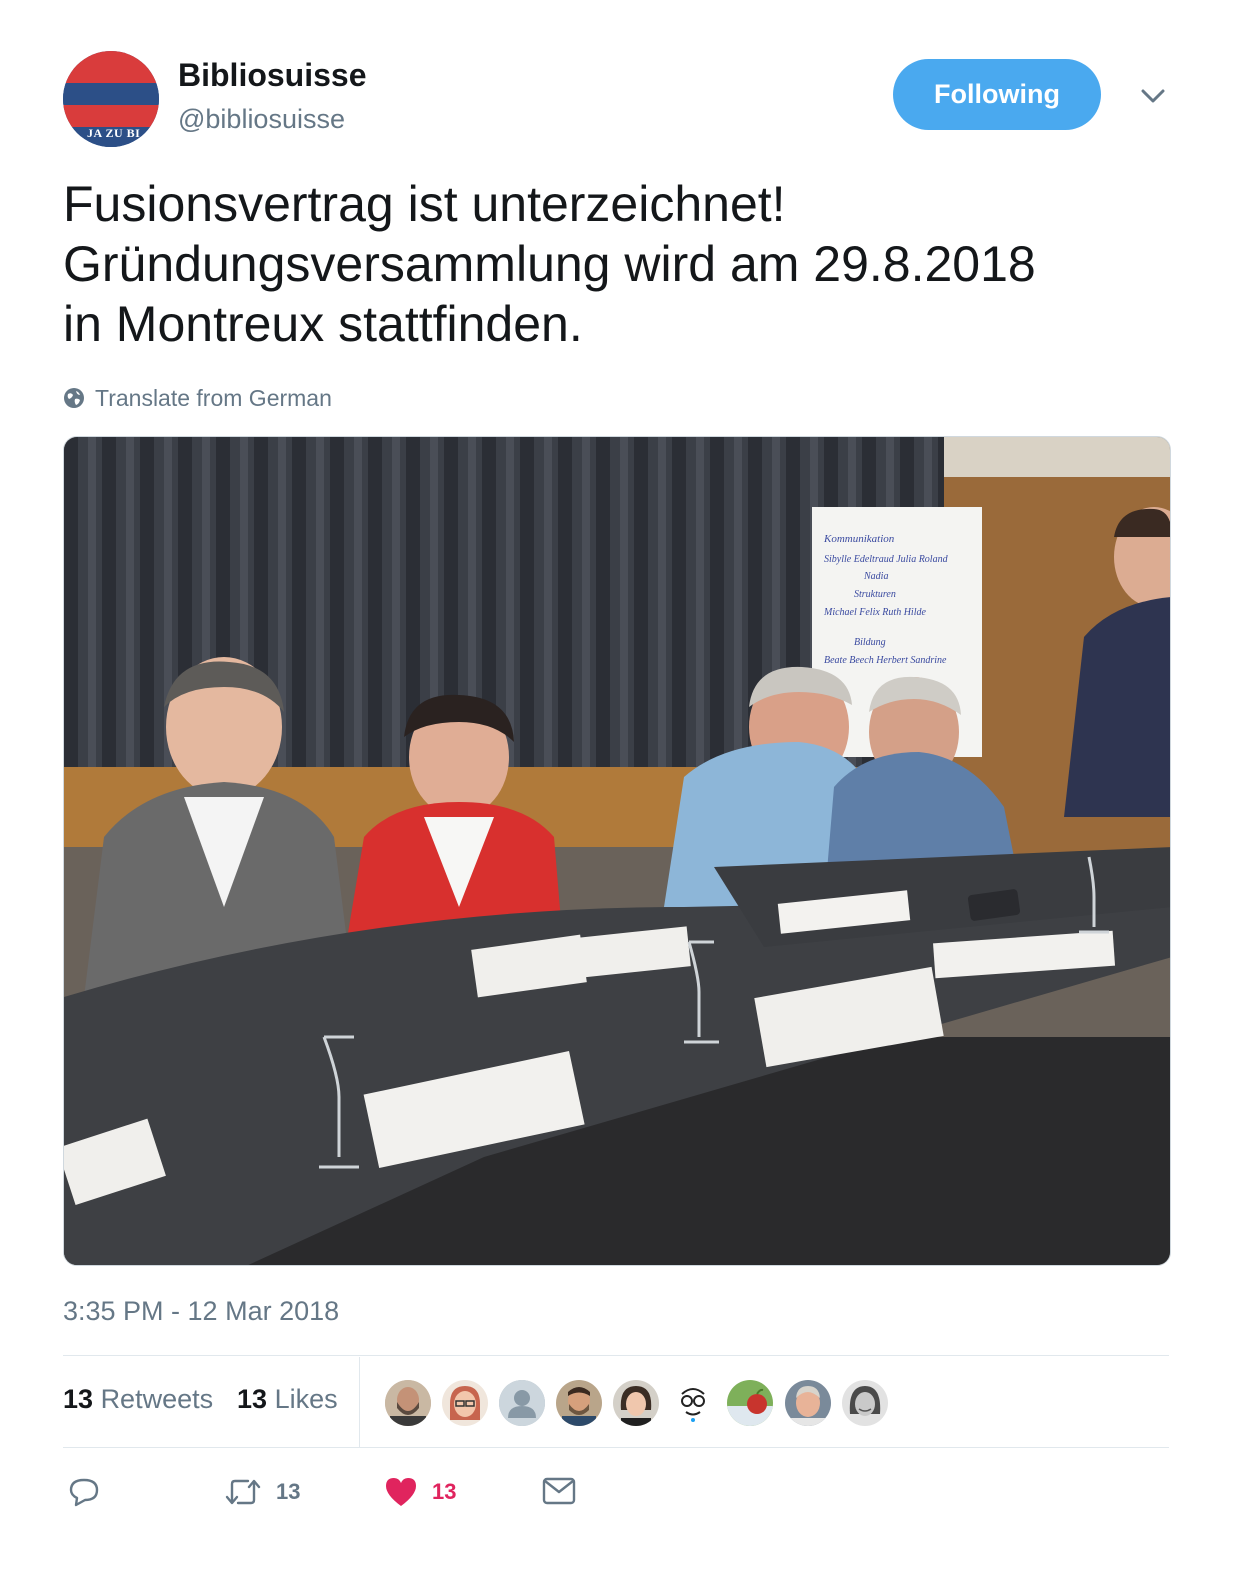  Describe the element at coordinates (201, 1311) in the screenshot. I see `tweet-timestamp: 3:35 PM - 12 Mar 2018` at that location.